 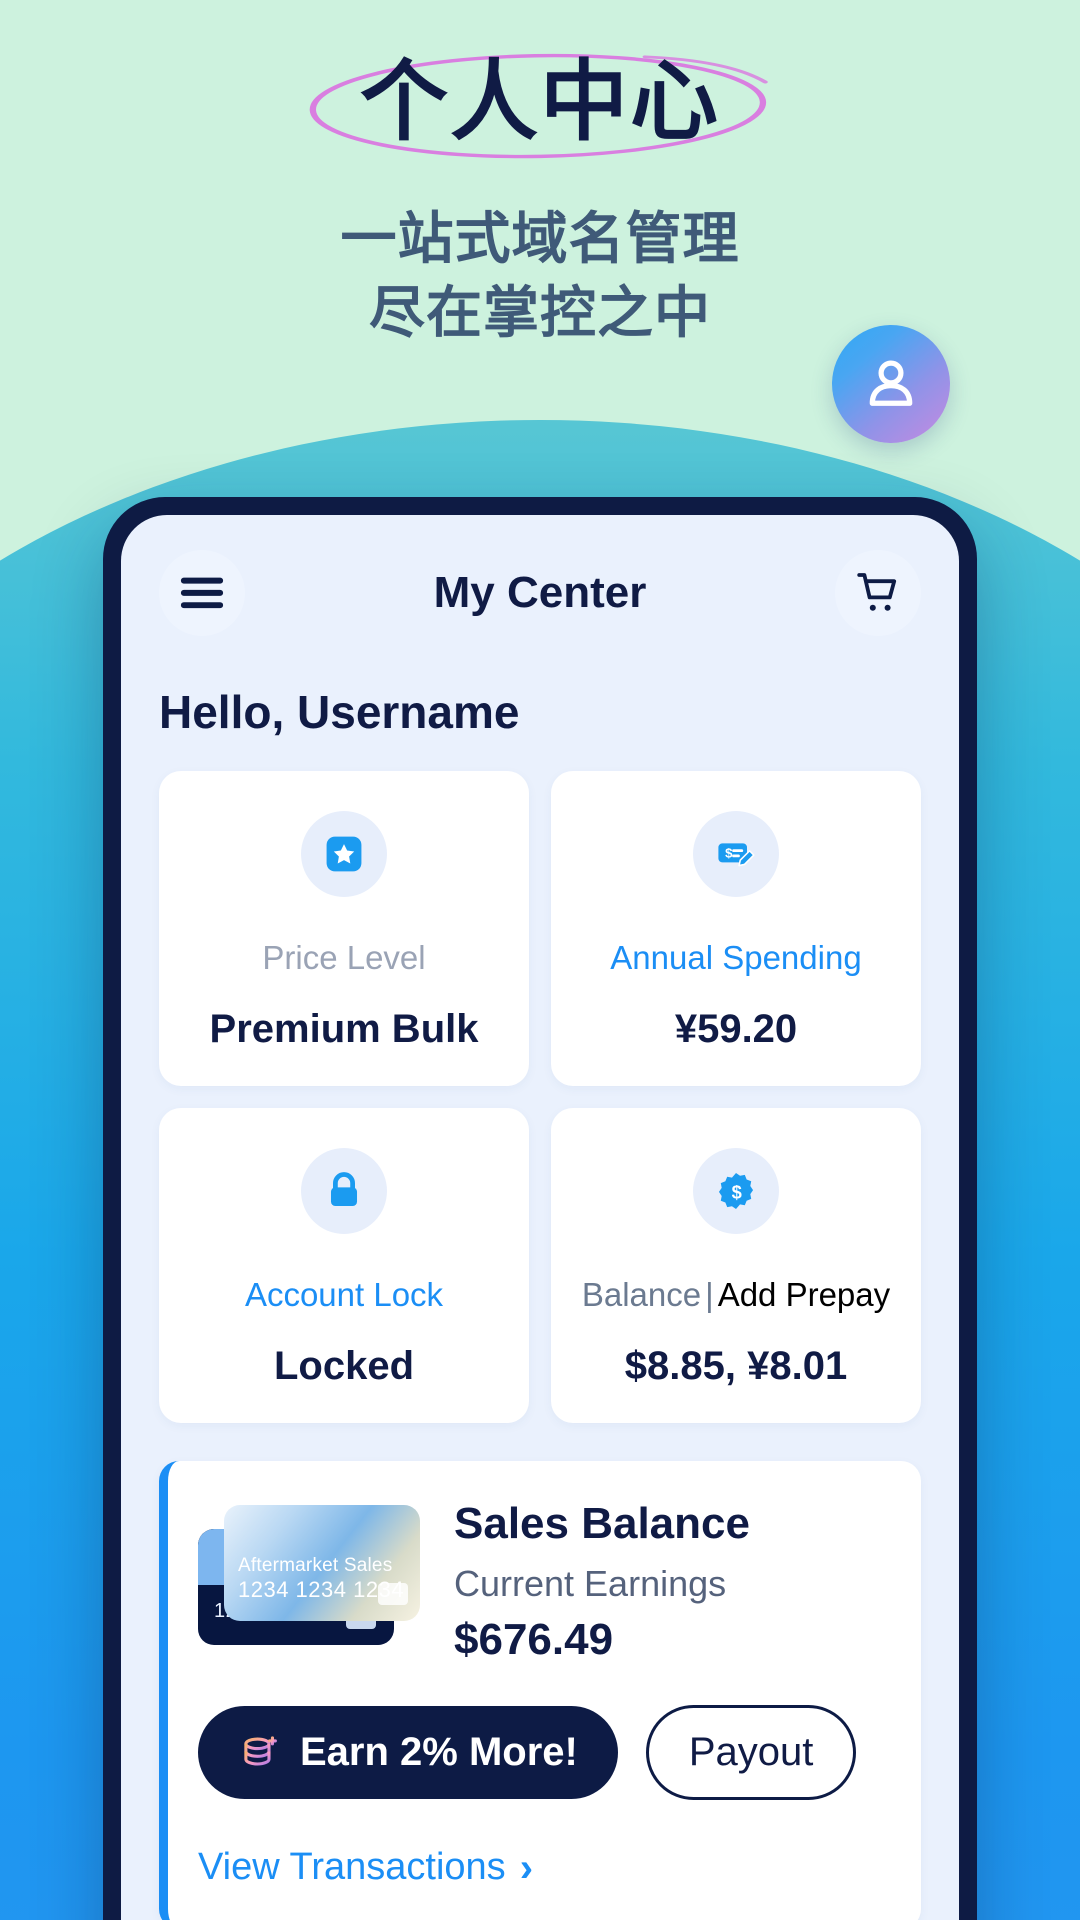 What do you see at coordinates (344, 1029) in the screenshot?
I see `stat-value-price-level: Premium Bulk` at bounding box center [344, 1029].